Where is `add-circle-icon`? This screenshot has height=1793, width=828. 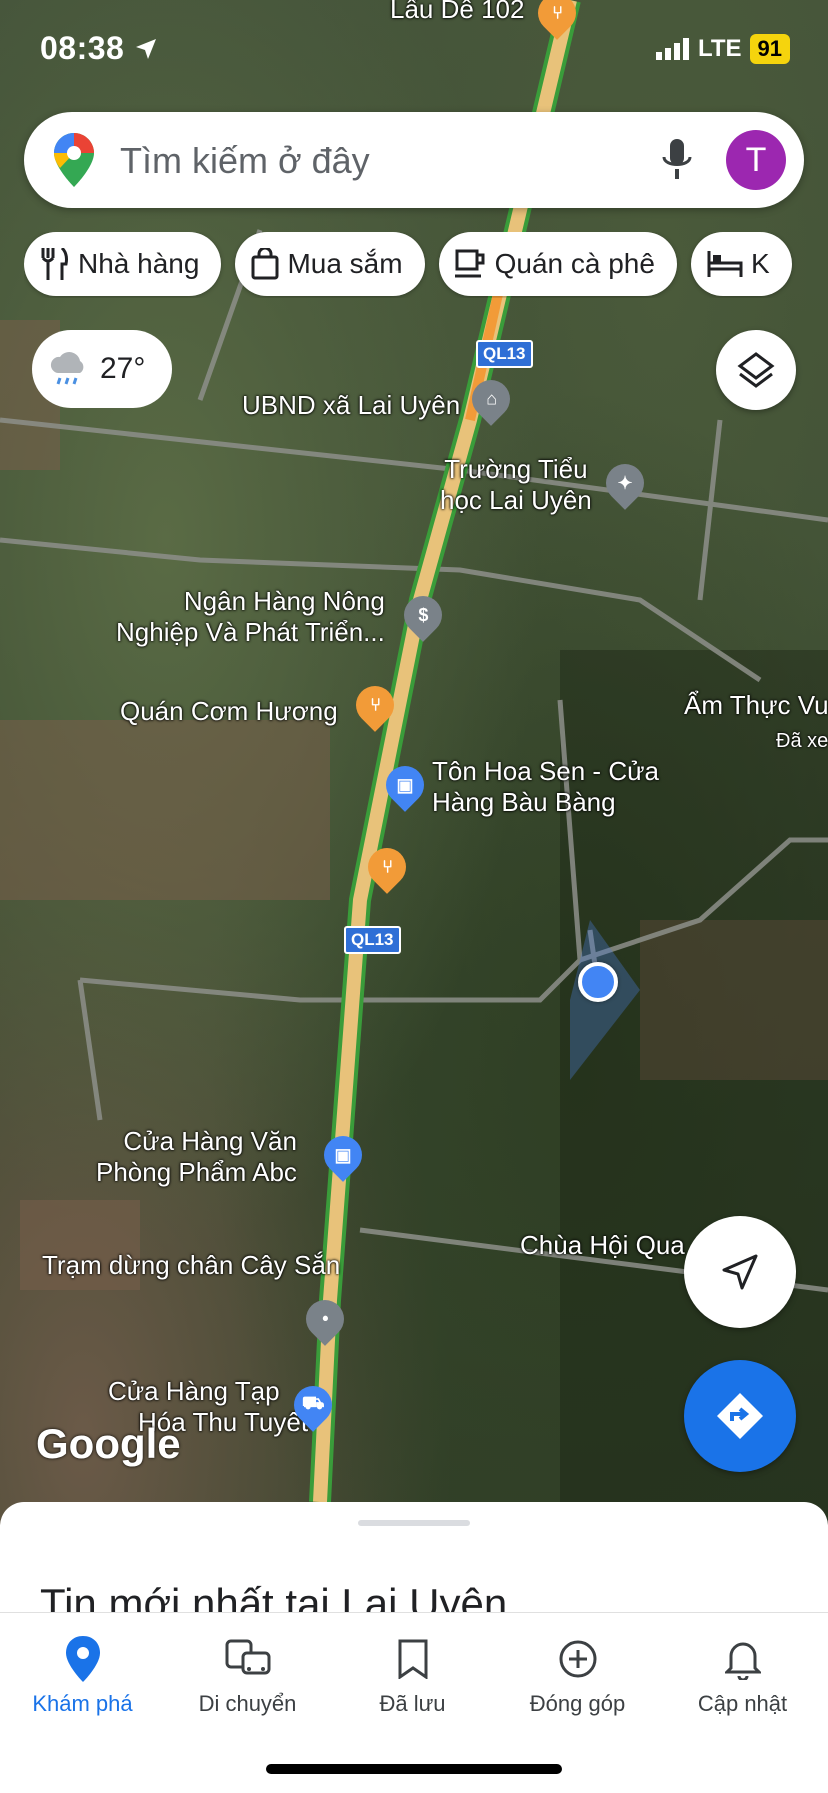 add-circle-icon is located at coordinates (577, 1659).